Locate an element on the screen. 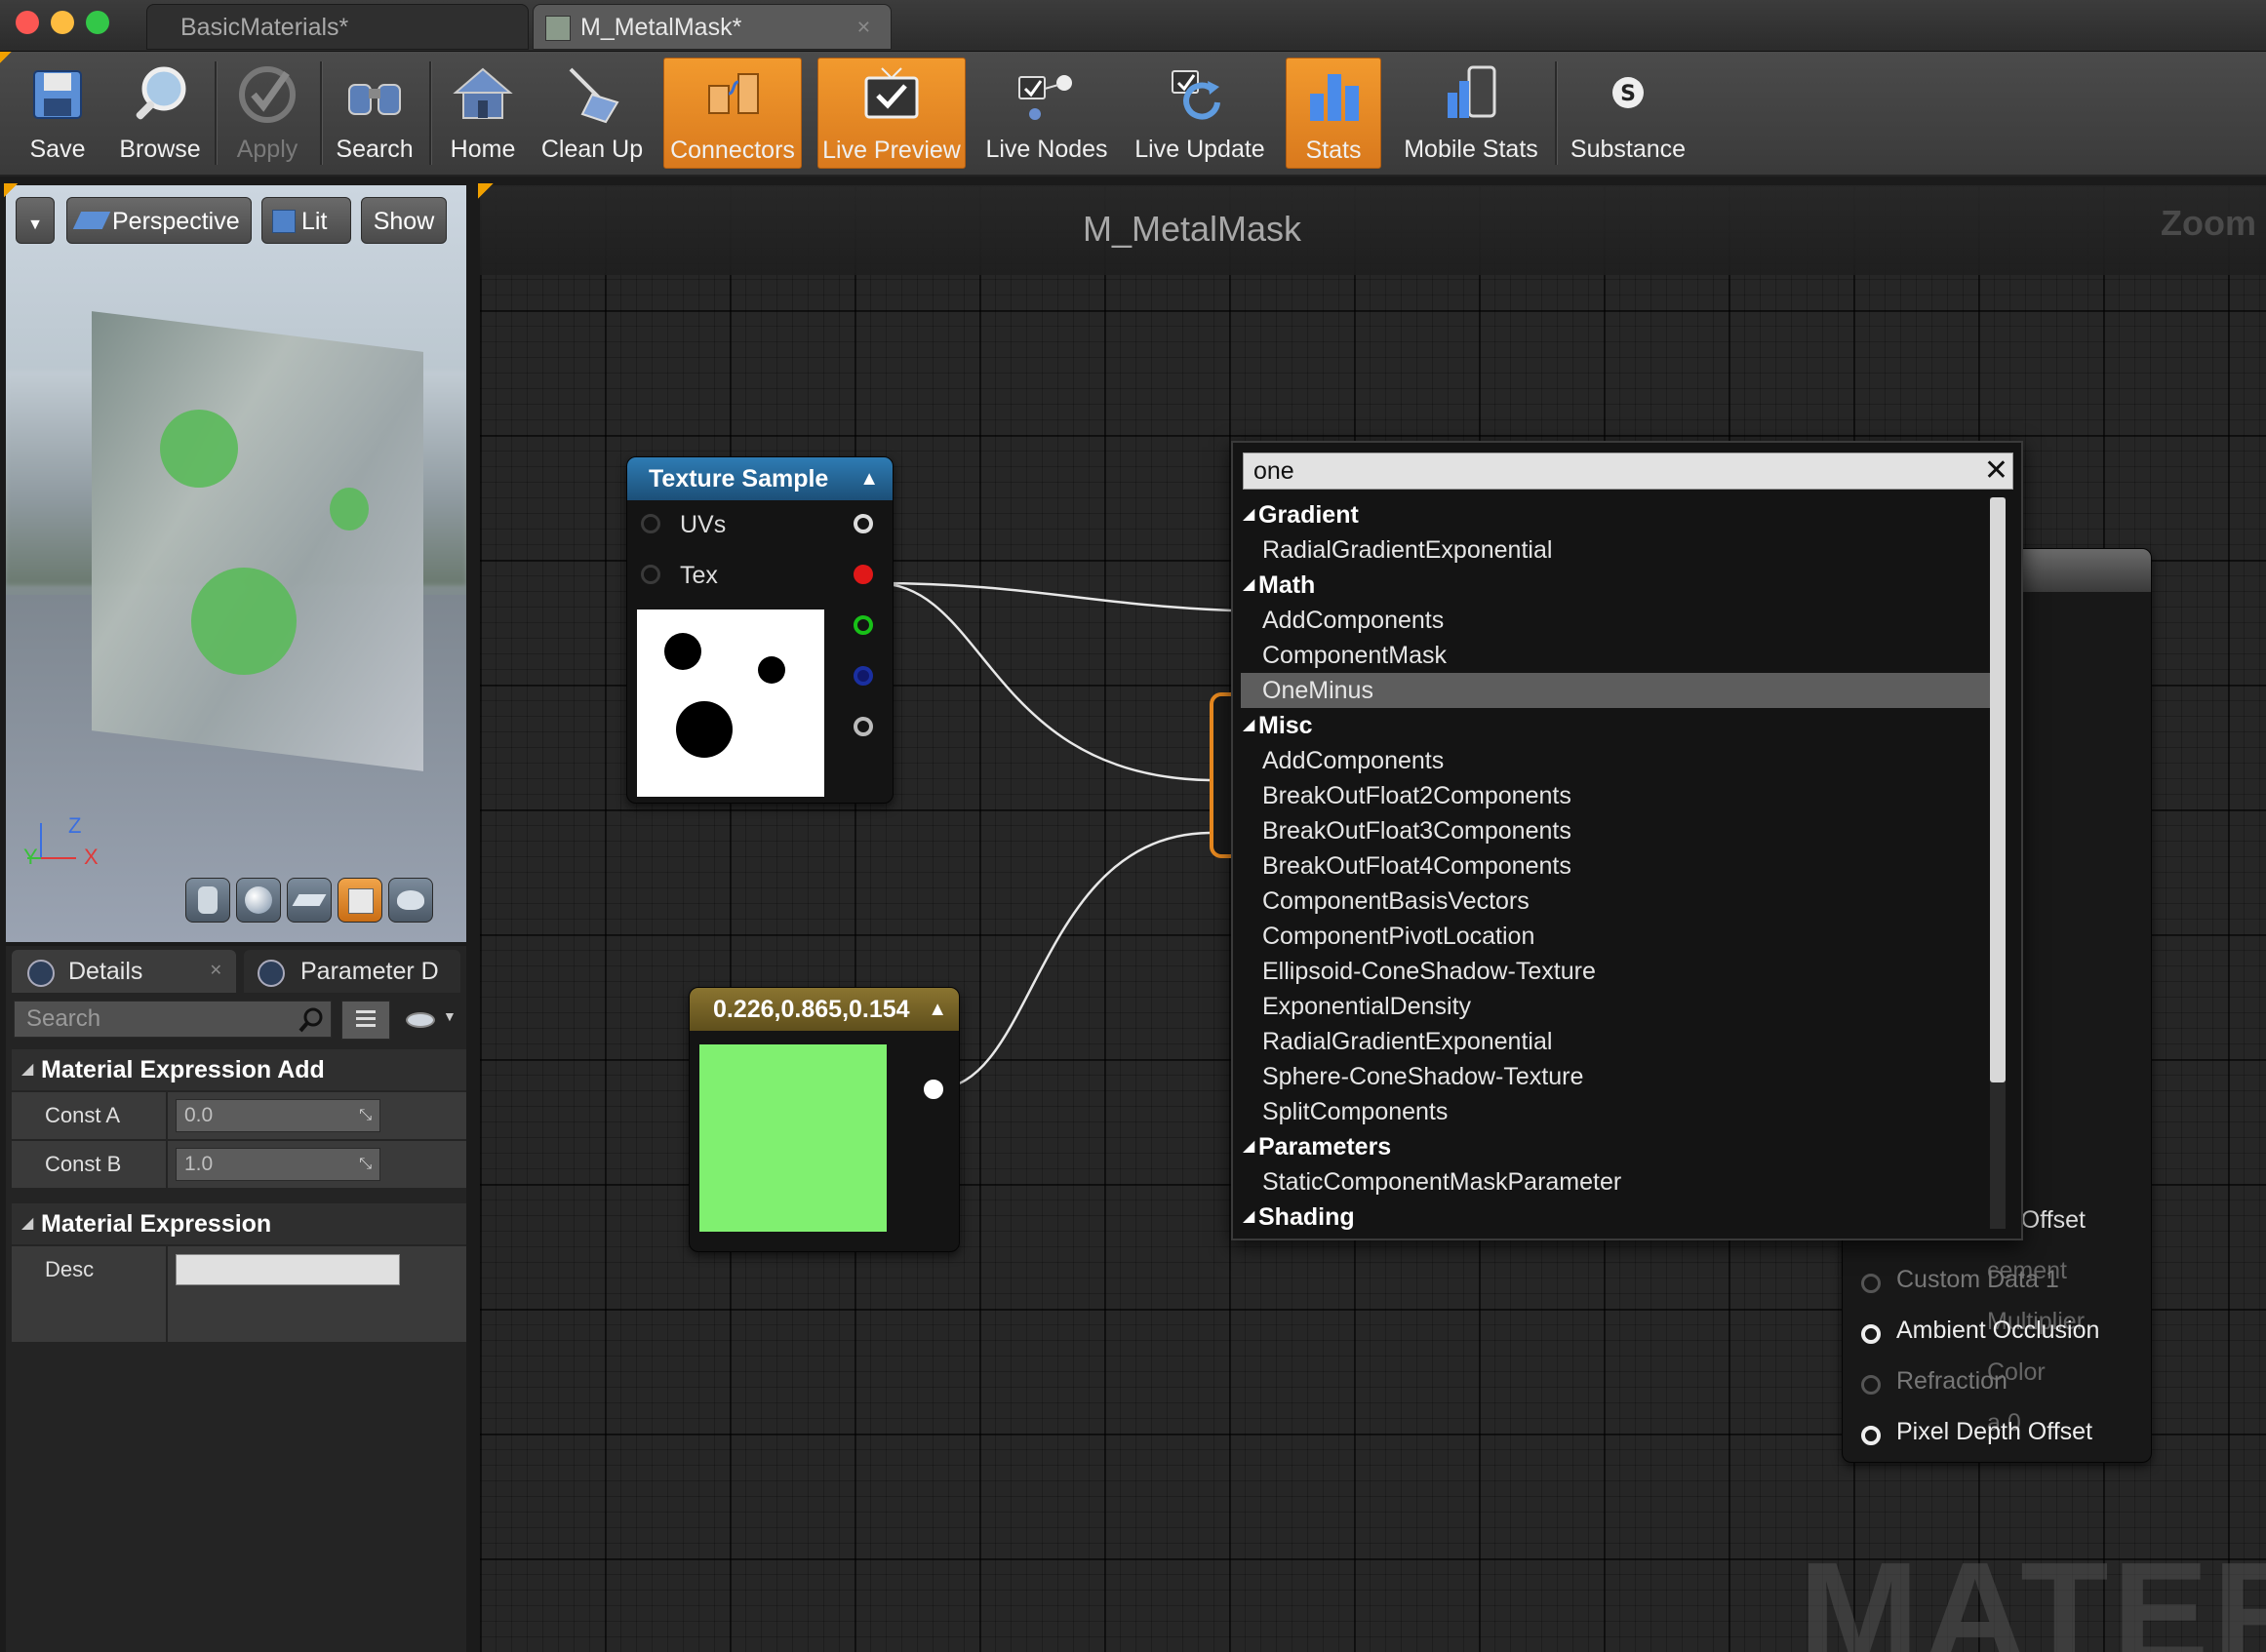 The height and width of the screenshot is (1652, 2266). preview-plane-button is located at coordinates (309, 900).